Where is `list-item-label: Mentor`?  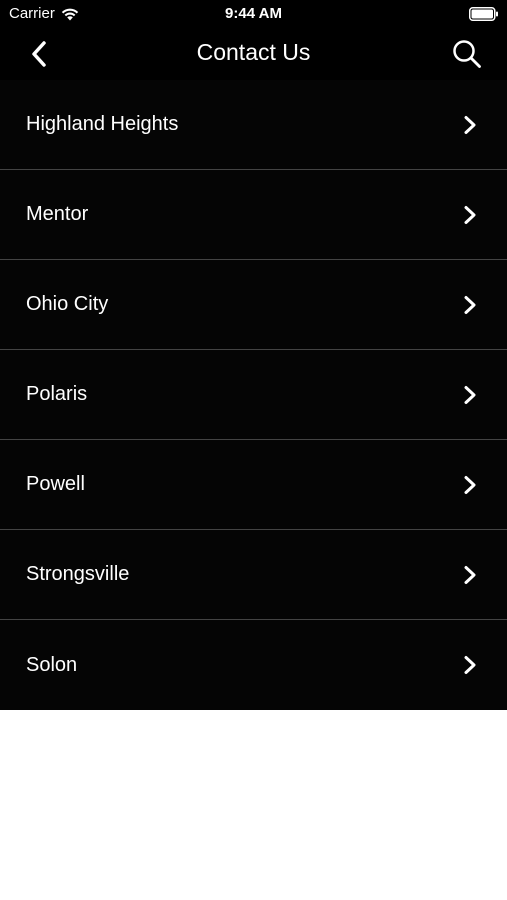 list-item-label: Mentor is located at coordinates (57, 214).